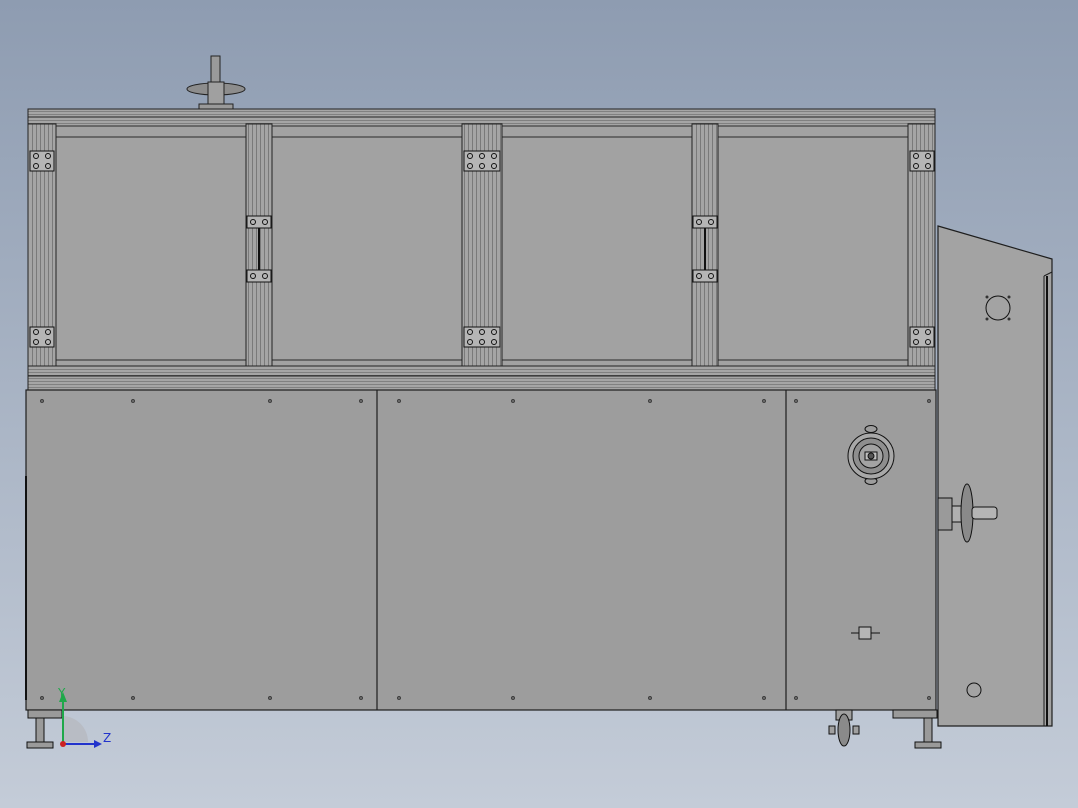 Image resolution: width=1078 pixels, height=808 pixels. I want to click on side-cabinet, so click(995, 476).